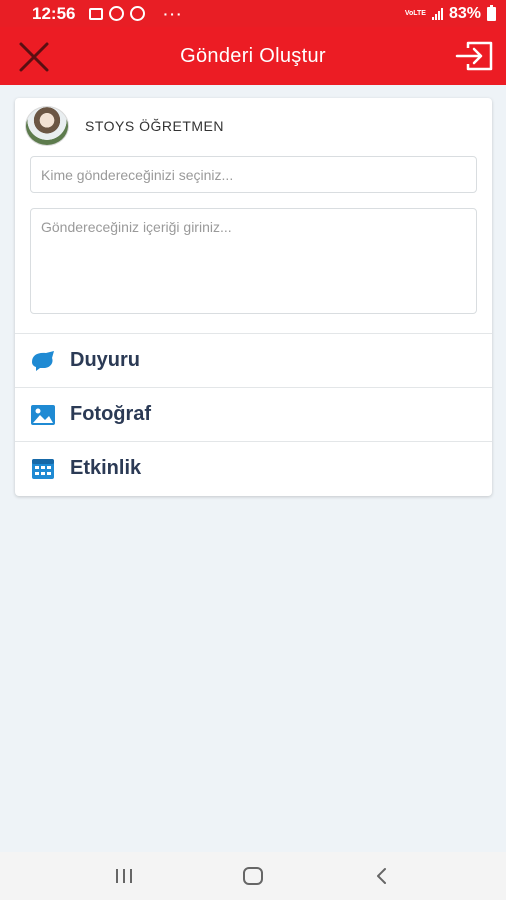 The image size is (506, 900). Describe the element at coordinates (42, 415) in the screenshot. I see `image-icon` at that location.